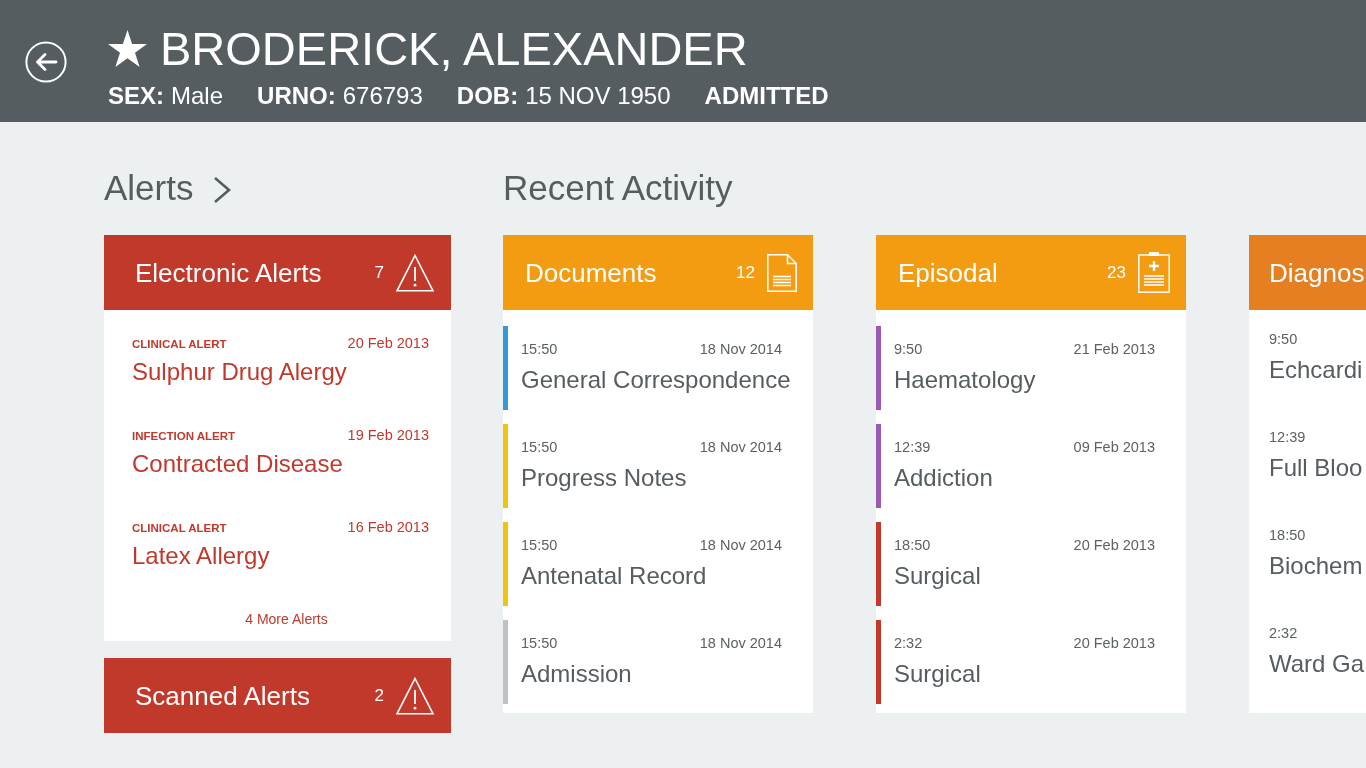 The height and width of the screenshot is (768, 1366). What do you see at coordinates (591, 272) in the screenshot?
I see `card-title: Documents` at bounding box center [591, 272].